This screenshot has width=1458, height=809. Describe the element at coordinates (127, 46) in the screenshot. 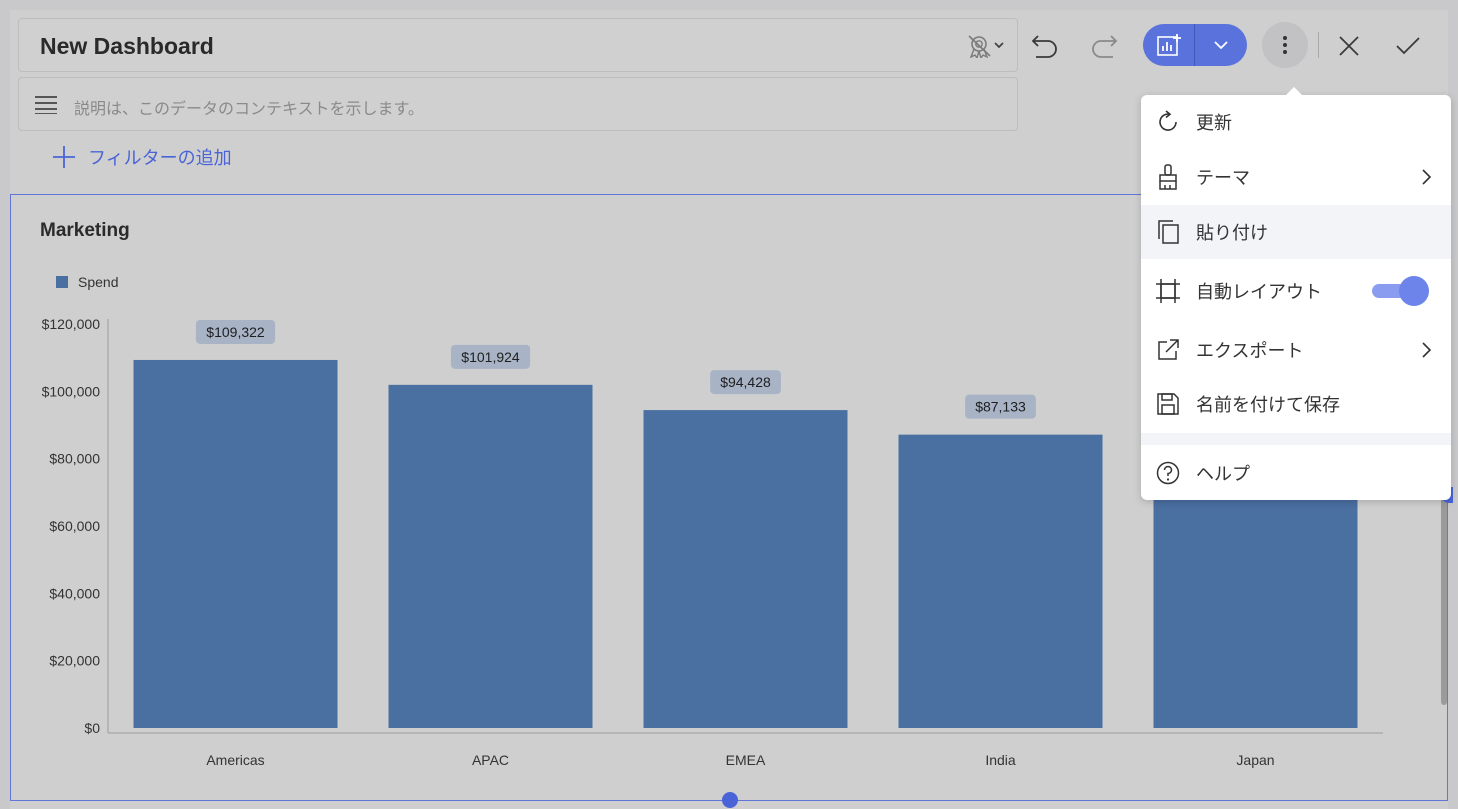

I see `dashboard-title: New Dashboard` at that location.